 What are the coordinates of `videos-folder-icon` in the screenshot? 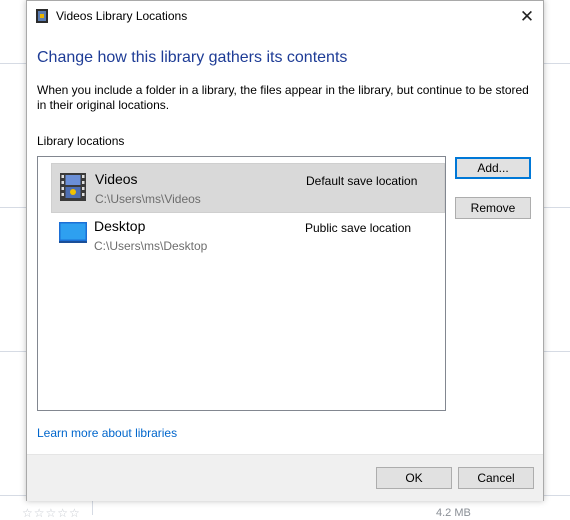 It's located at (73, 187).